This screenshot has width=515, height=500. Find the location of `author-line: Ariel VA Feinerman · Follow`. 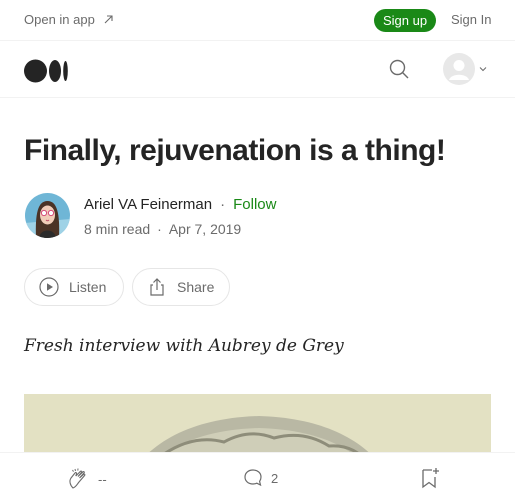

author-line: Ariel VA Feinerman · Follow is located at coordinates (180, 204).